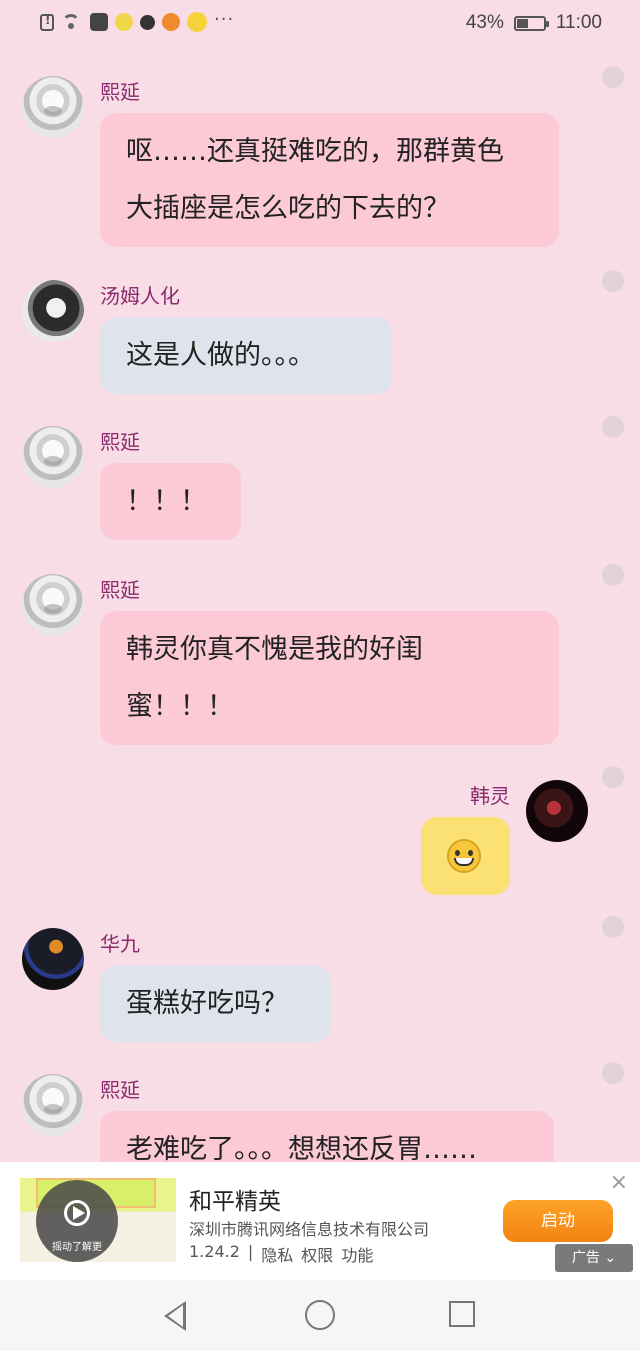 This screenshot has height=1351, width=640. I want to click on ad-tag: 广告 ⌄, so click(594, 1258).